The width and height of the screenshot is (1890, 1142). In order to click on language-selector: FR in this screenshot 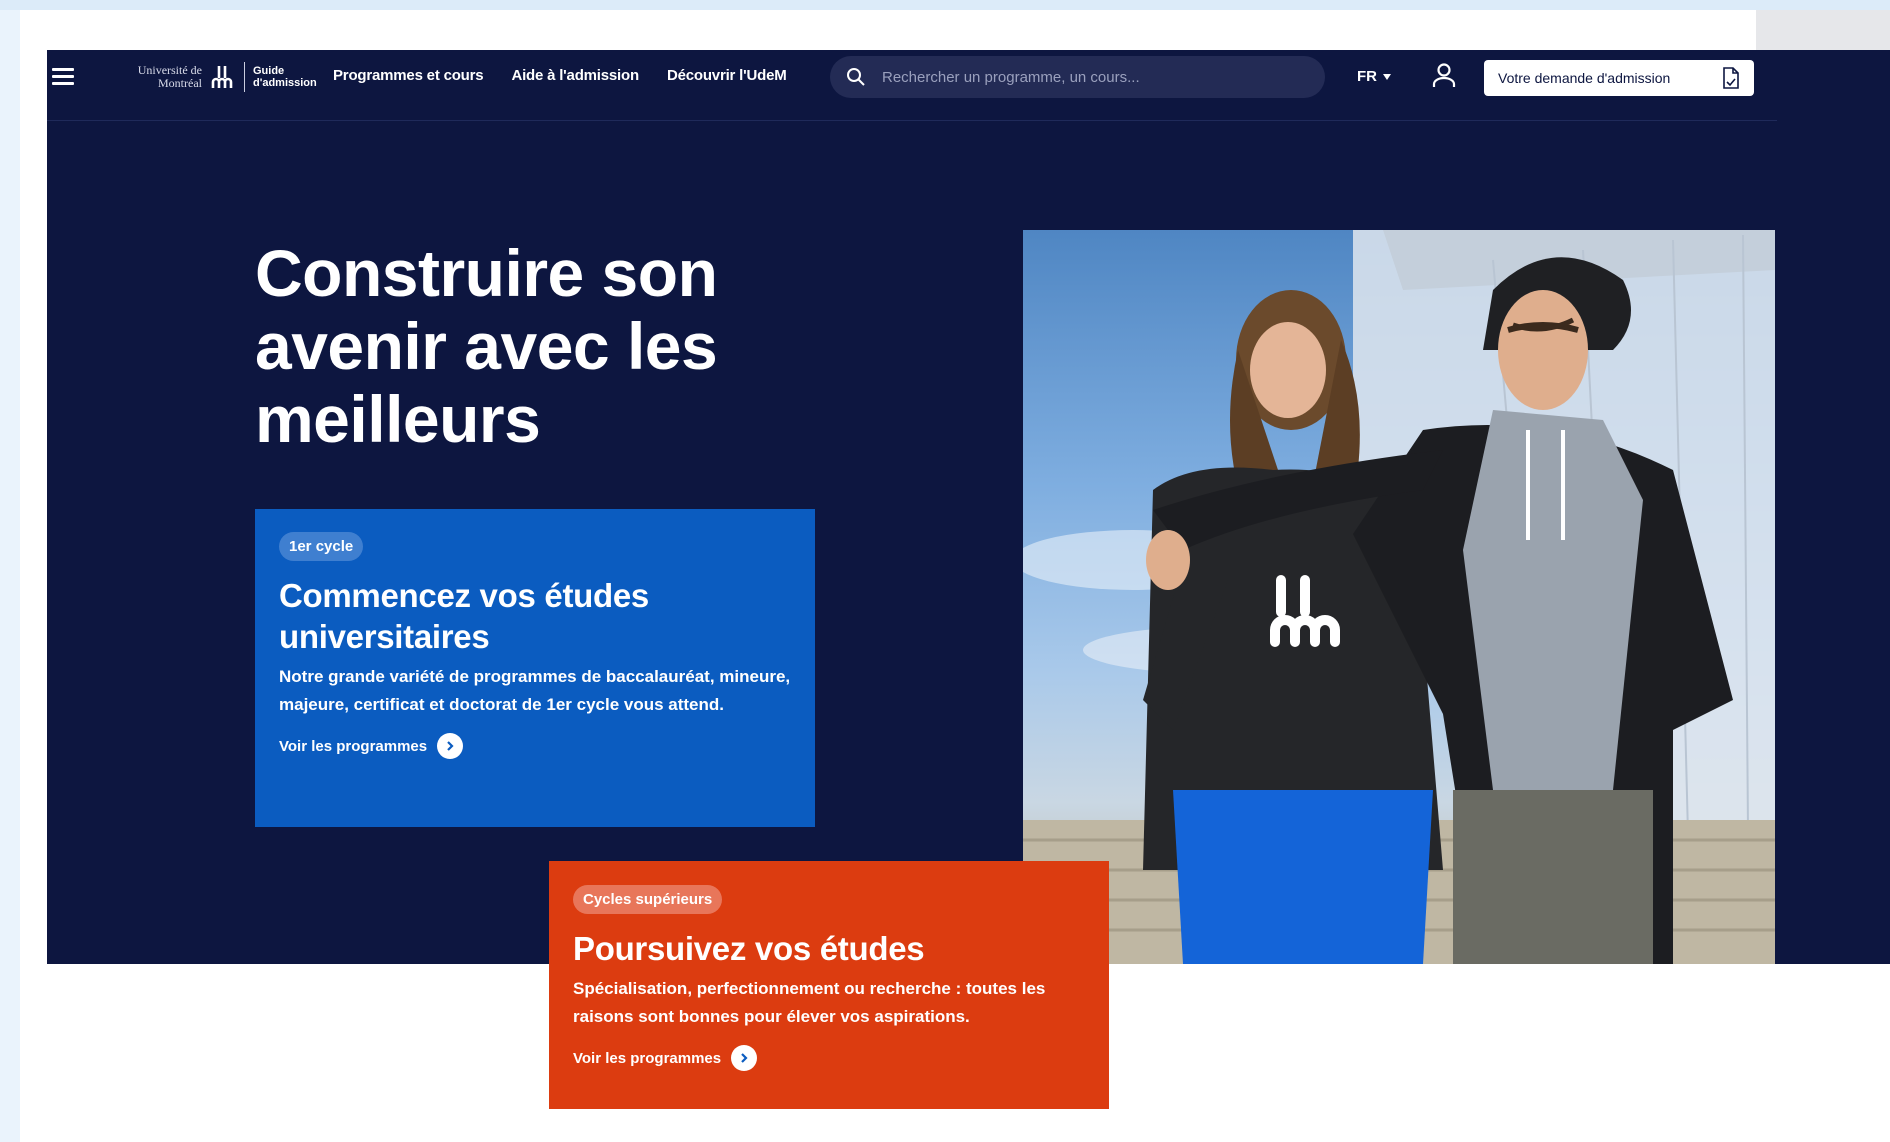, I will do `click(1374, 76)`.